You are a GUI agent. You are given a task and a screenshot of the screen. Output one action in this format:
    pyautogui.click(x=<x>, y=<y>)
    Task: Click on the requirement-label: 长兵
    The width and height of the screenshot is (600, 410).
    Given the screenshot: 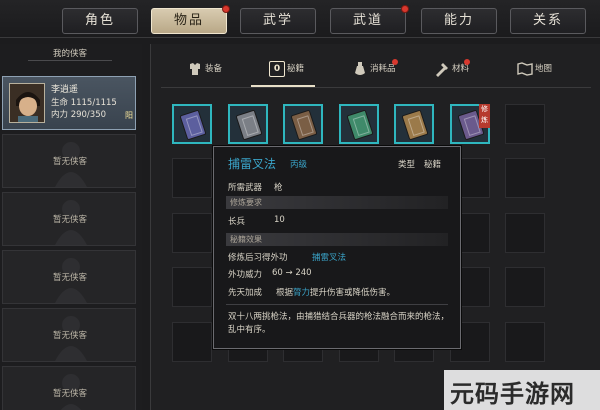 What is the action you would take?
    pyautogui.click(x=237, y=222)
    